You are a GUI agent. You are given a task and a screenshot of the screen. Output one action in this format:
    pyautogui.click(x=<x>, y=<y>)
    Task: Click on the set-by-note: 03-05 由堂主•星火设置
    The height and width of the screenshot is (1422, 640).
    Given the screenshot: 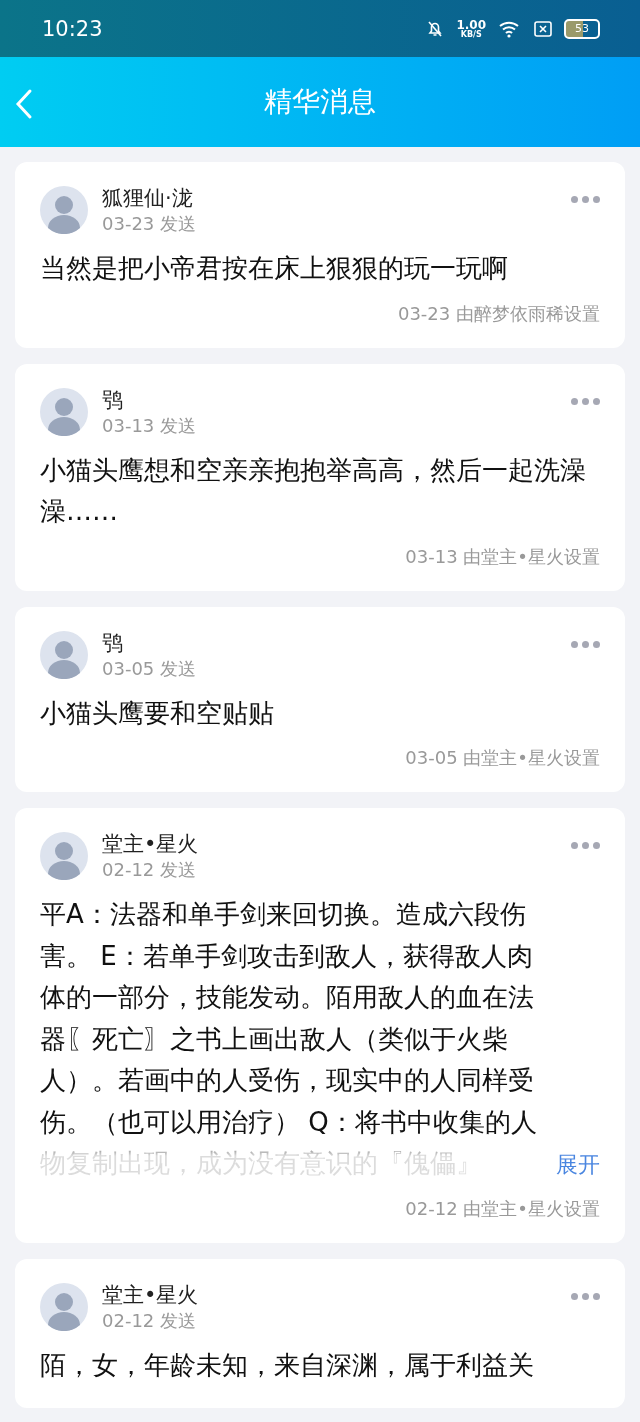 What is the action you would take?
    pyautogui.click(x=502, y=758)
    